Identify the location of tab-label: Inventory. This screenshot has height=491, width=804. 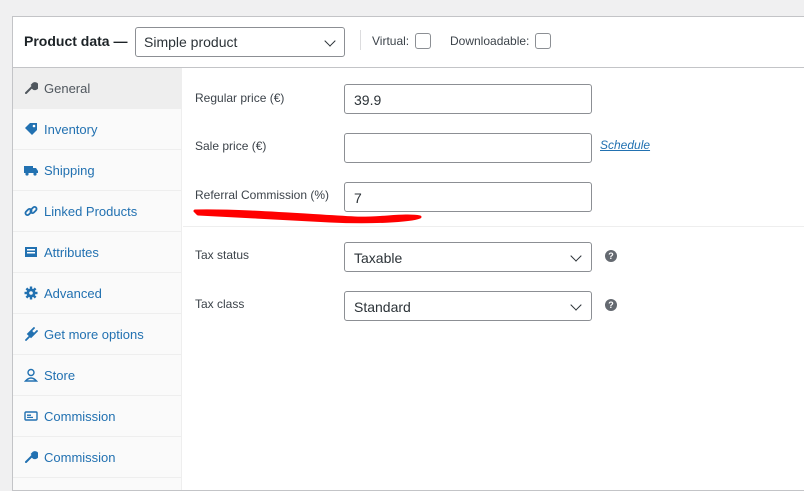
(71, 129).